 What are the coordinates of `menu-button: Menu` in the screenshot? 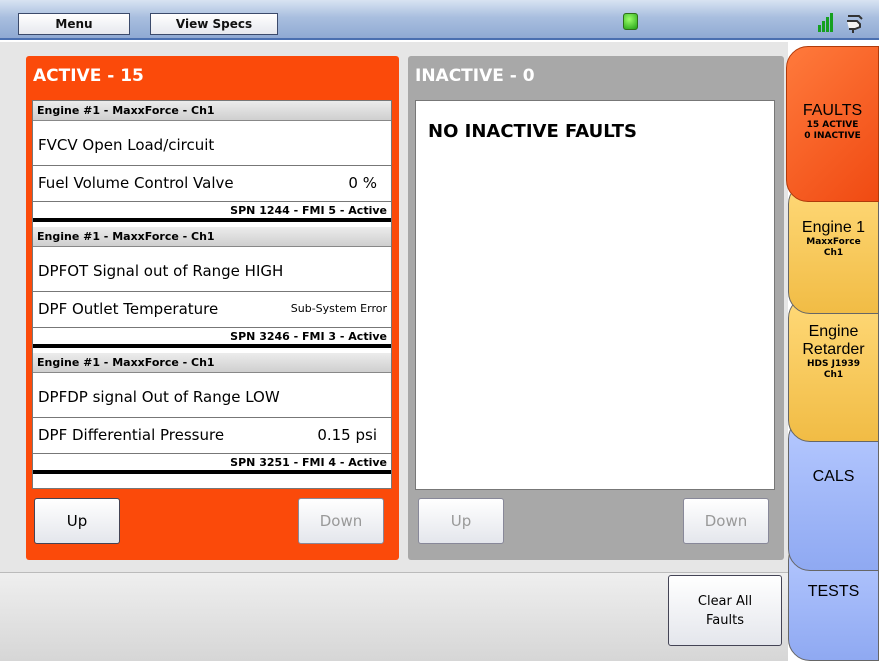 It's located at (74, 24).